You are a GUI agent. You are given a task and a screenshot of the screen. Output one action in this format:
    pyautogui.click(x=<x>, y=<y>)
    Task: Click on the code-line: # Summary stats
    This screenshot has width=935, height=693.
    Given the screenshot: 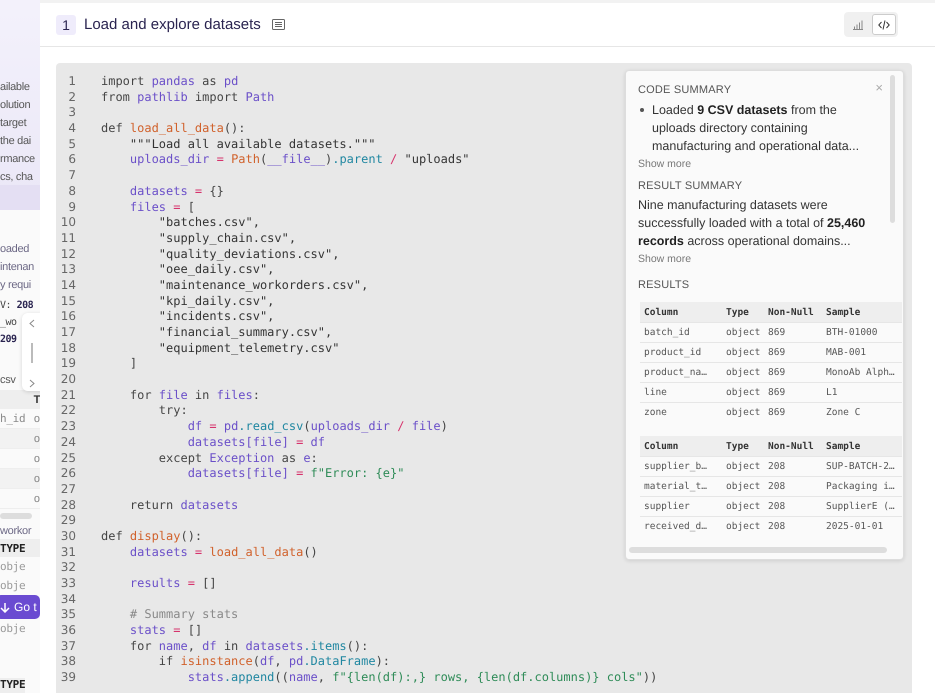 What is the action you would take?
    pyautogui.click(x=183, y=615)
    